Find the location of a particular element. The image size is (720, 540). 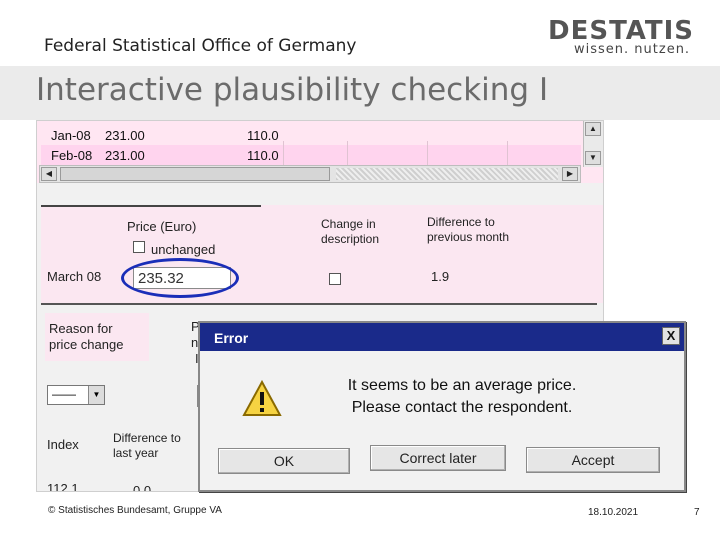

correct-later-button: Correct later is located at coordinates (438, 458).